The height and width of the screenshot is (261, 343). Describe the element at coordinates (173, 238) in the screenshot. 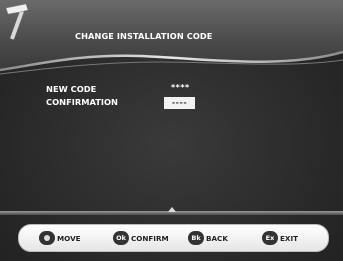

I see `footer-bar: MOVE Ok CONFIRM Bk BACK Ex EXIT` at that location.